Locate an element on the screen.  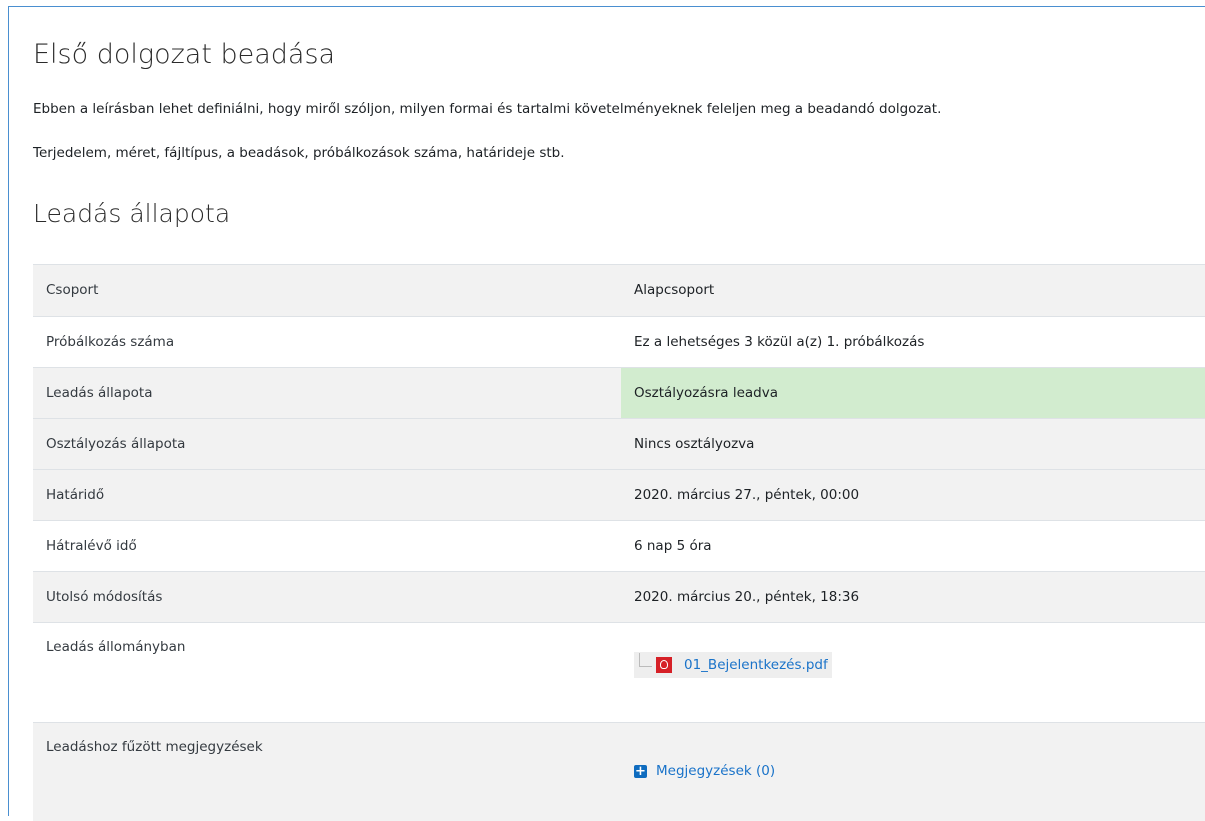
table-row-file-submissions: Leadás állományban 01_Bejelentkezés.pdf is located at coordinates (619, 673).